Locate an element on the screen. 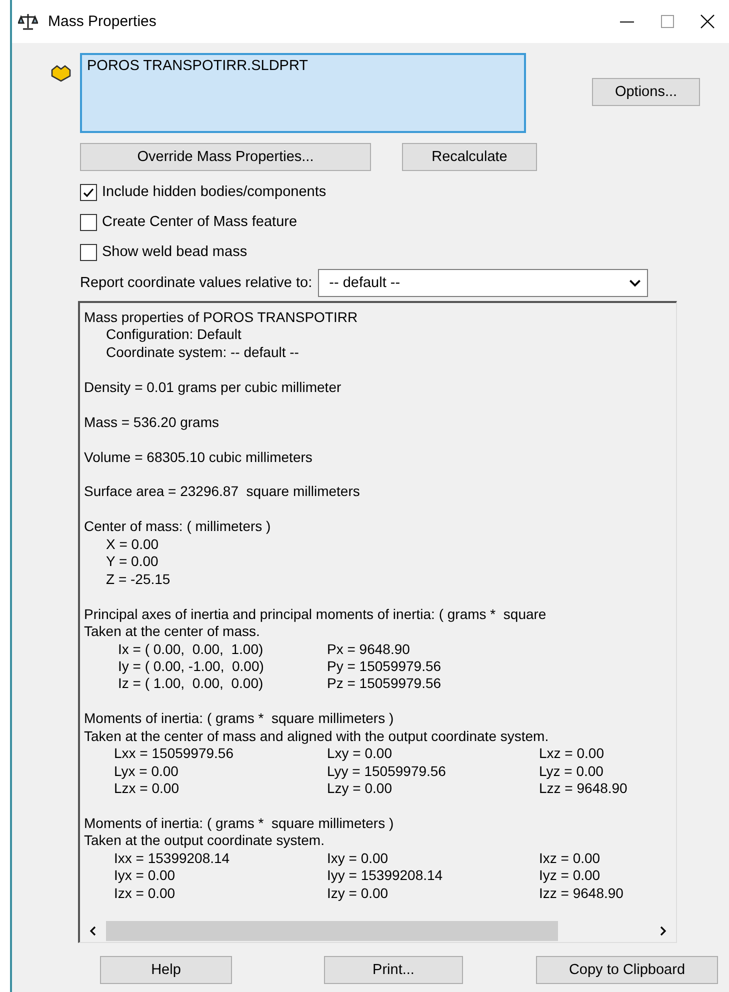  result-value: Lyz = 0.00 is located at coordinates (571, 771).